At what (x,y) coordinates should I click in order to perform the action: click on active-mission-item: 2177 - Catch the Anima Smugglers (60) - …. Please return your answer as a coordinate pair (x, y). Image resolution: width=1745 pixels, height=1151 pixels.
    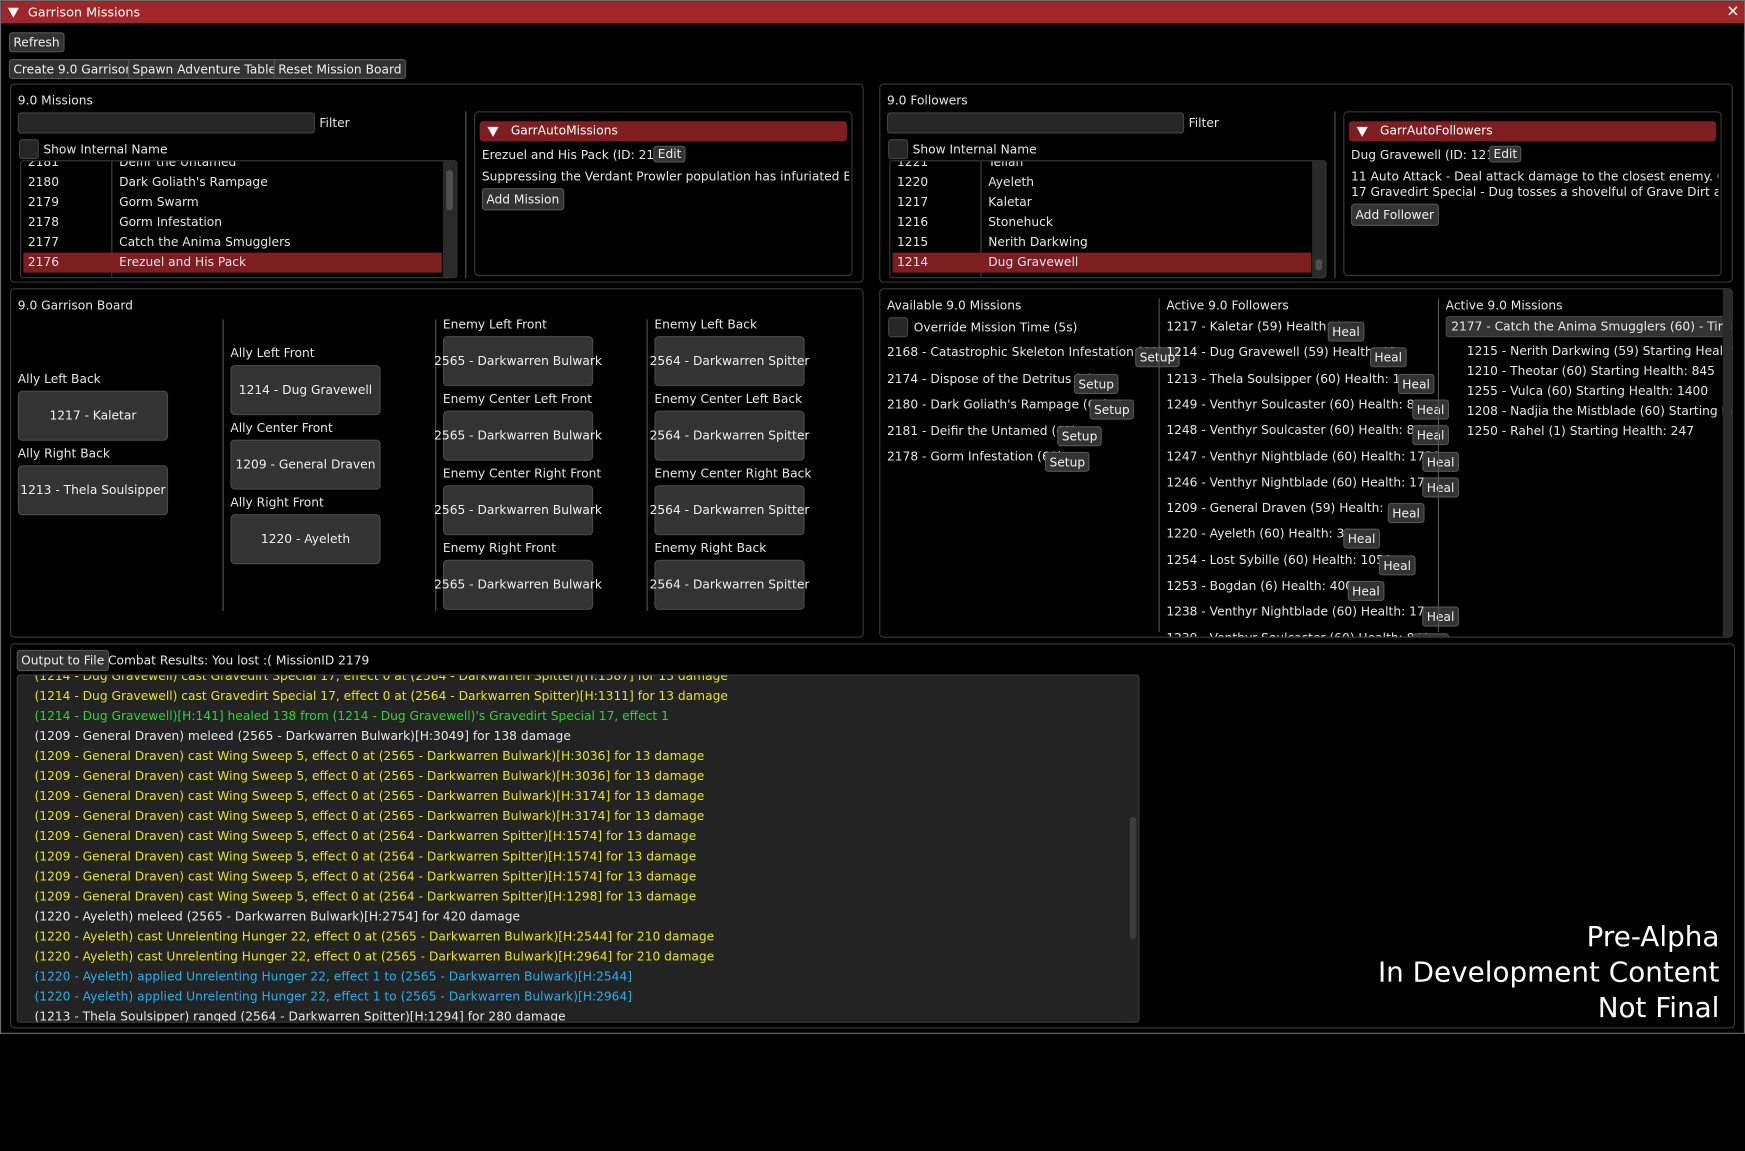
    Looking at the image, I should click on (1588, 327).